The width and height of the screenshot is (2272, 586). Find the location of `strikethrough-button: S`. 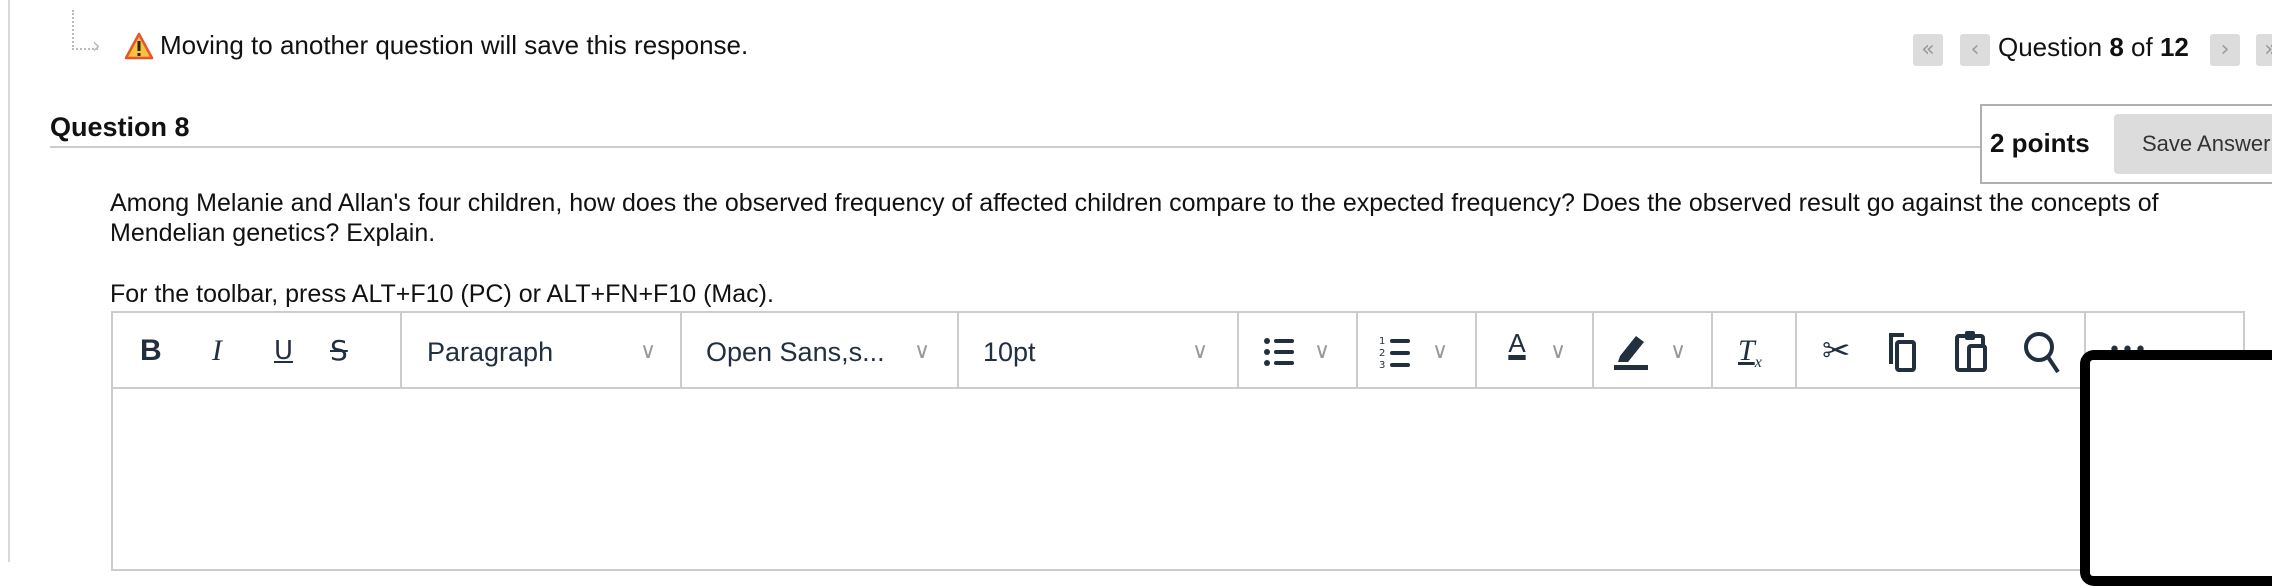

strikethrough-button: S is located at coordinates (339, 351).